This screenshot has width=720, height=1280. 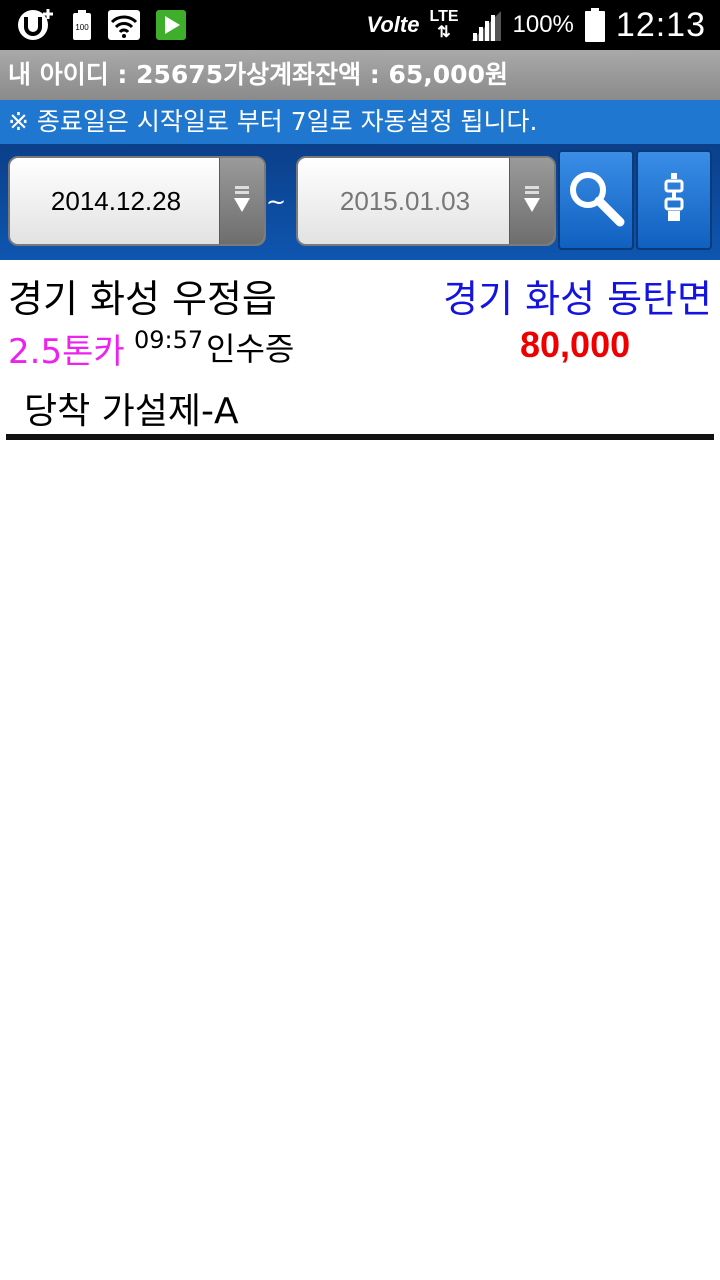 I want to click on lte-icon: LTE ⇅, so click(x=444, y=24).